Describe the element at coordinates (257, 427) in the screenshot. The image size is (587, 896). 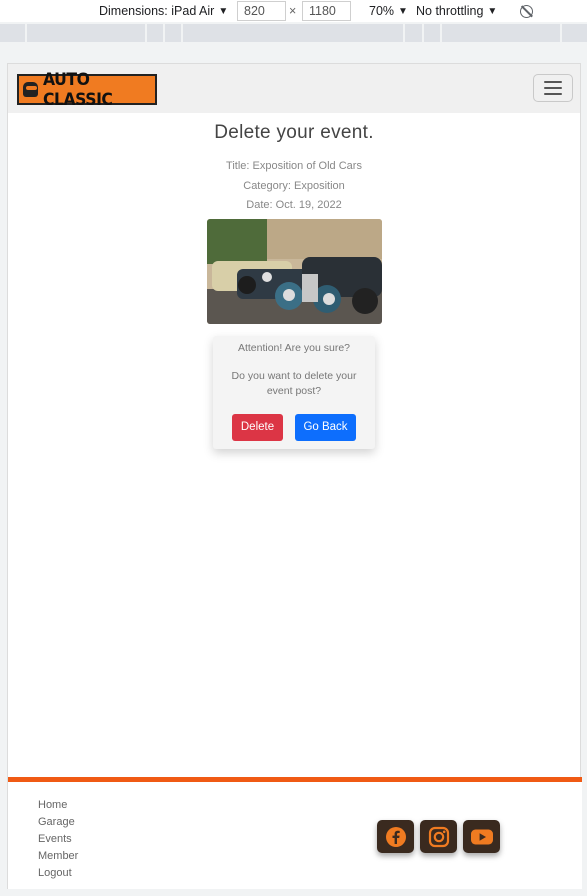
I see `delete-button: Delete` at that location.